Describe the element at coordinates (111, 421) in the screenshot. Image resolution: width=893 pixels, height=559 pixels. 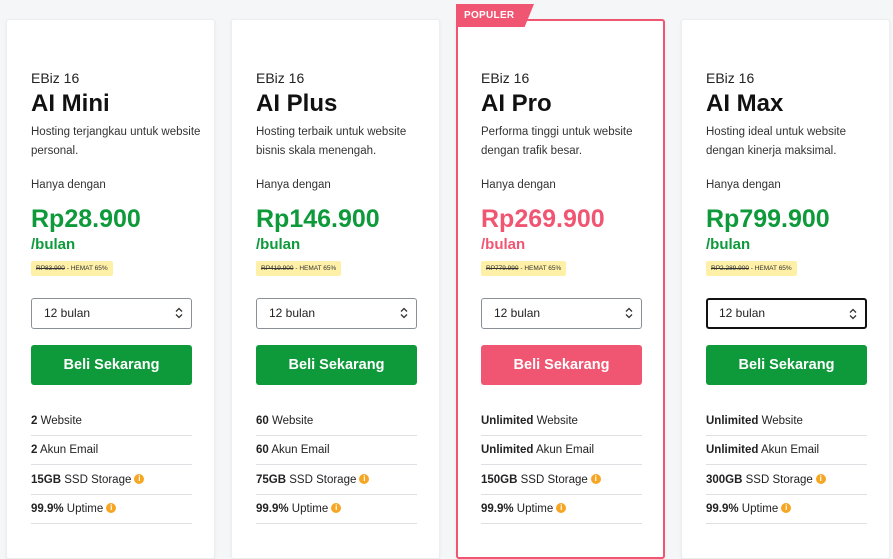
I see `feature-item: 2 Website` at that location.